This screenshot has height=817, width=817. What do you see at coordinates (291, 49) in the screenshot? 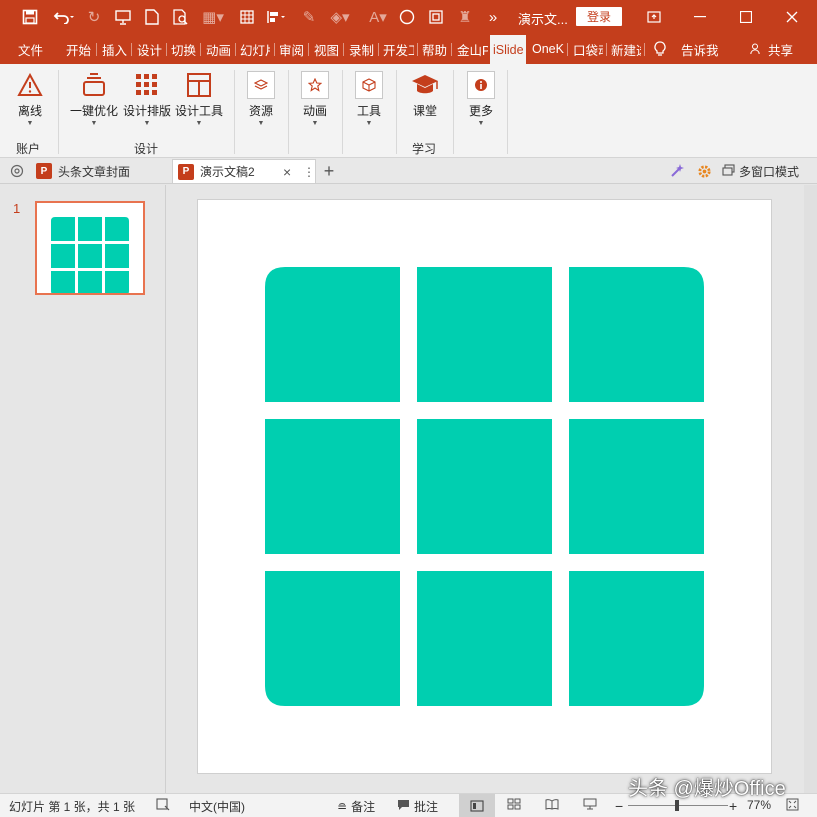
I see `tab-review: 审阅` at bounding box center [291, 49].